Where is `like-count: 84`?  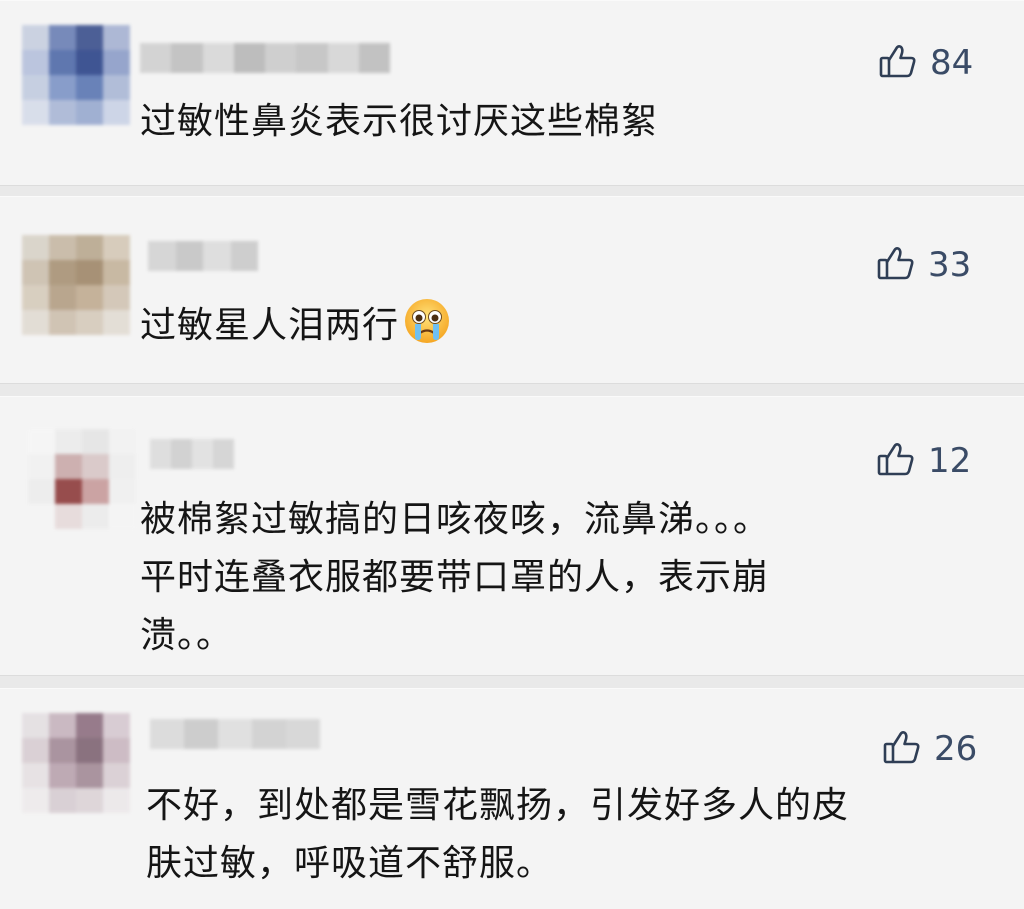 like-count: 84 is located at coordinates (952, 63).